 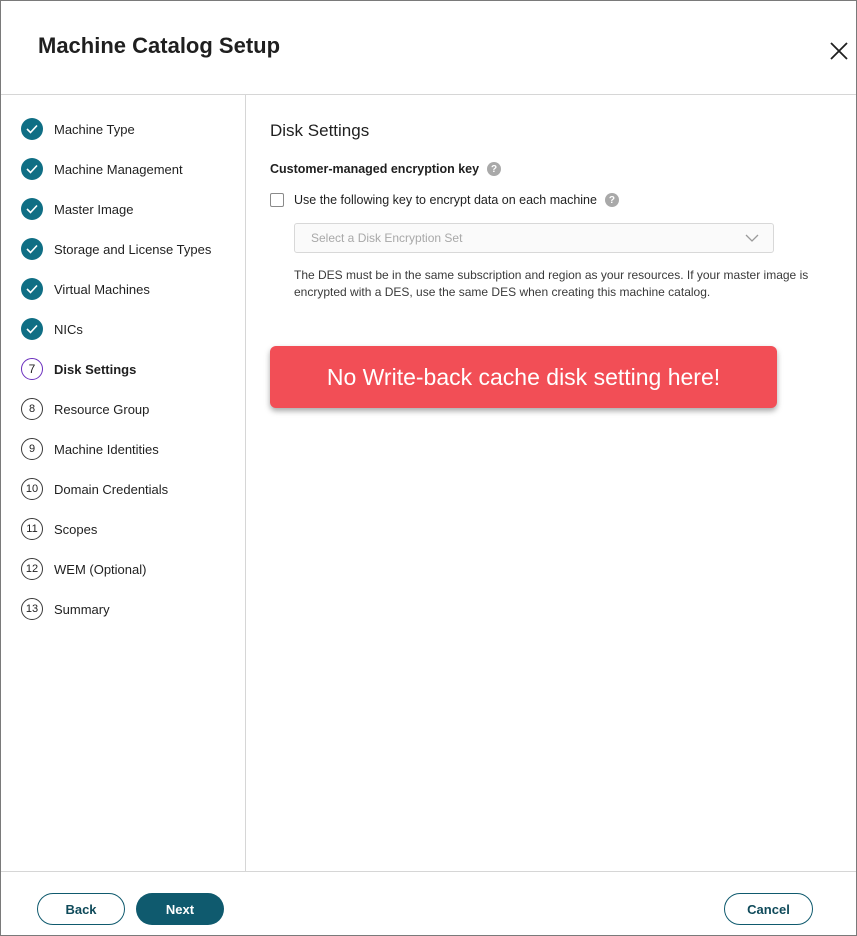 What do you see at coordinates (32, 409) in the screenshot?
I see `step-number: 8` at bounding box center [32, 409].